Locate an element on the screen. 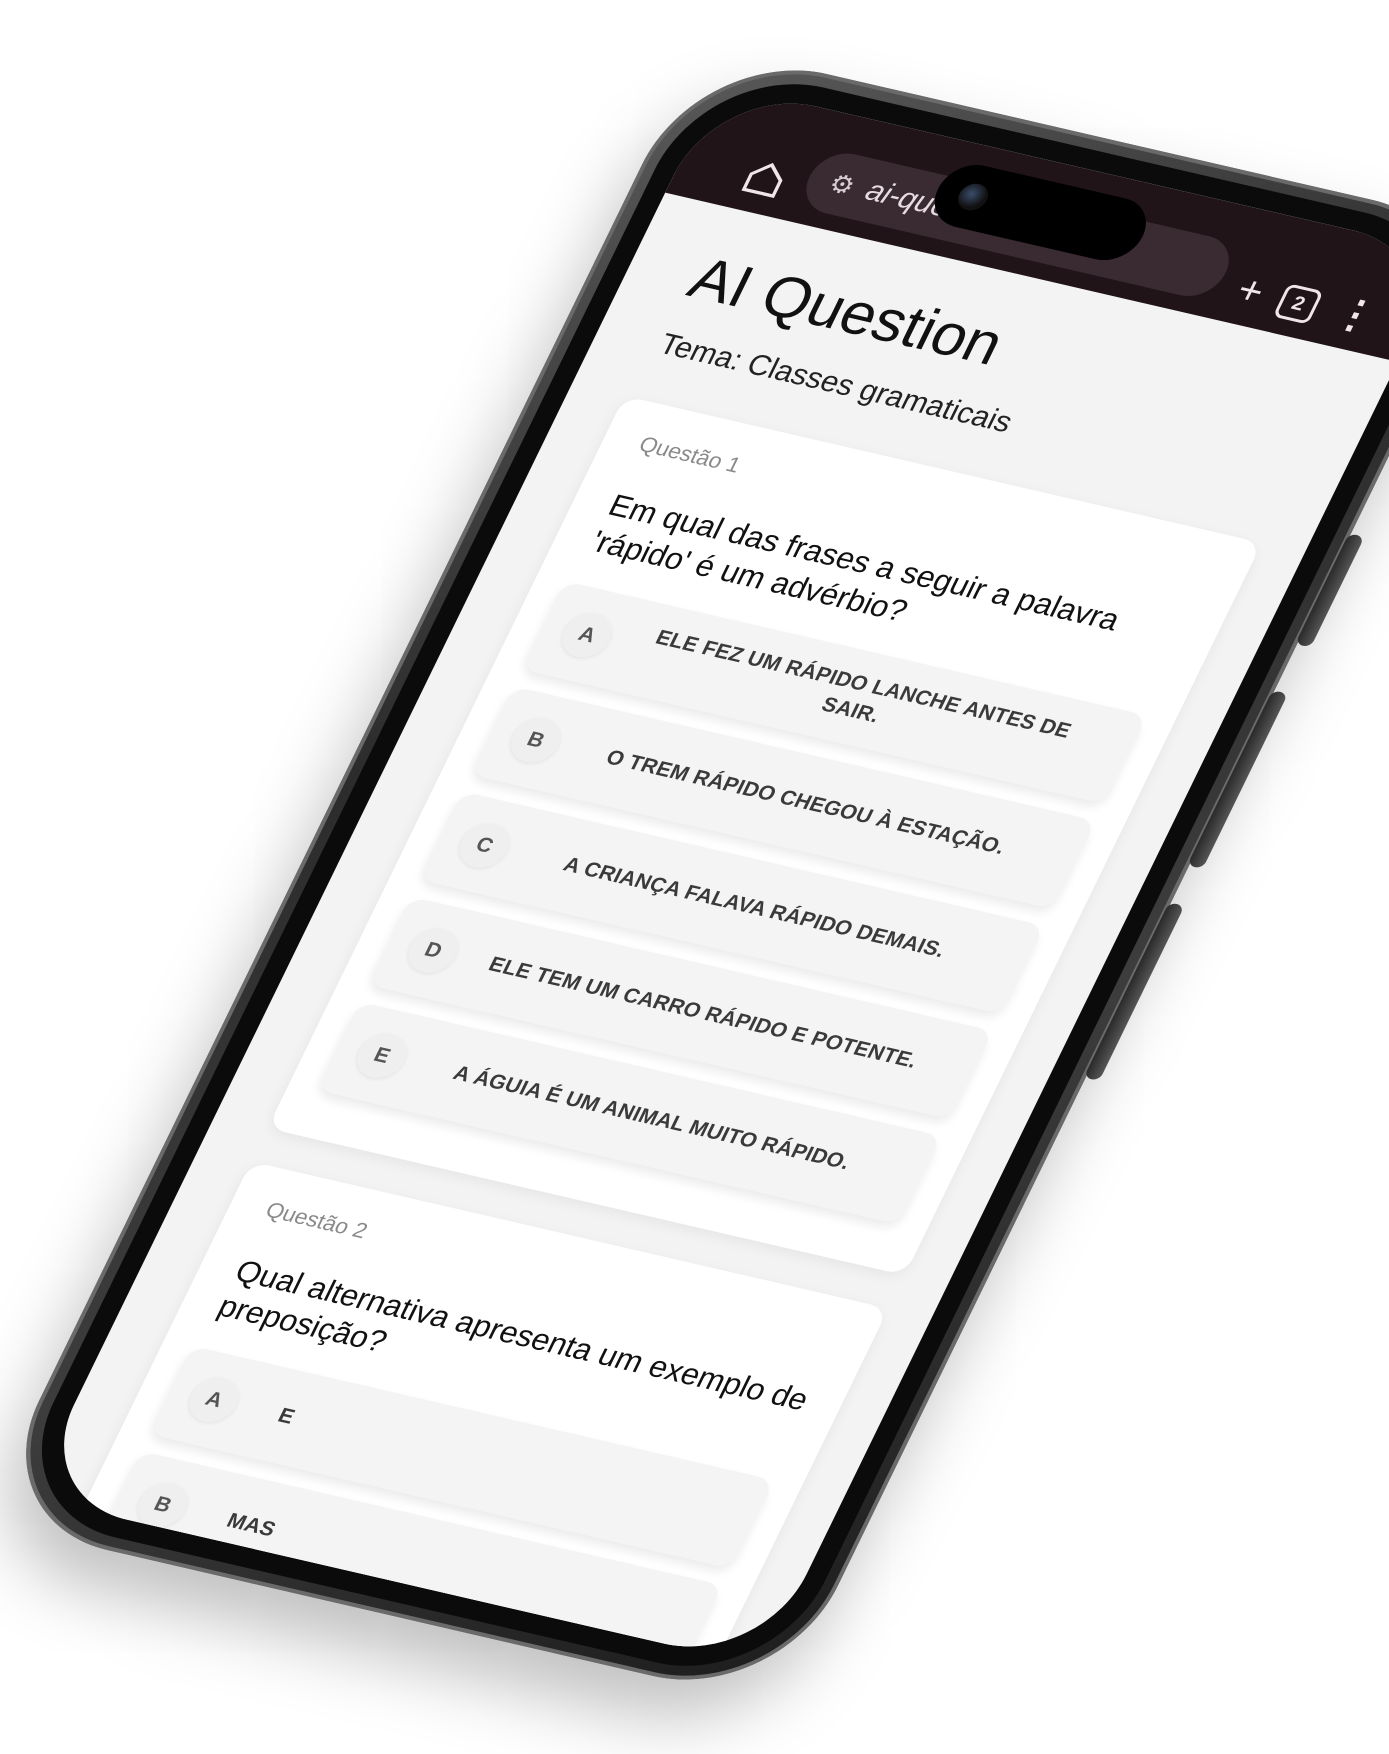 Image resolution: width=1389 pixels, height=1754 pixels. front-camera is located at coordinates (973, 197).